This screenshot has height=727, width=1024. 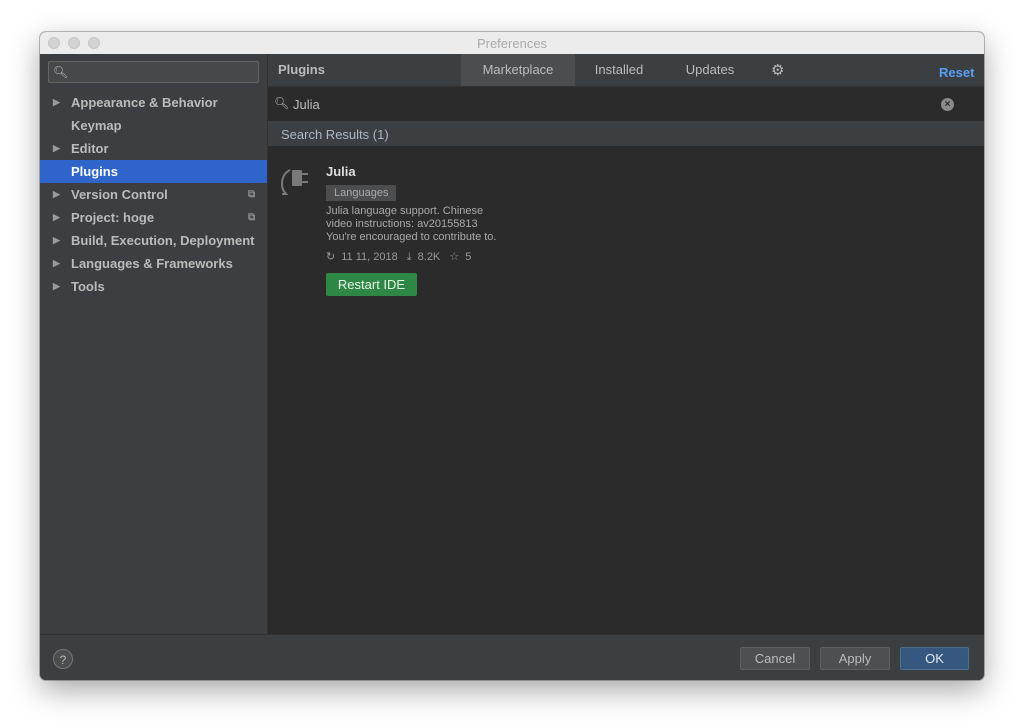 What do you see at coordinates (335, 134) in the screenshot?
I see `results-count-label: Search Results (1)` at bounding box center [335, 134].